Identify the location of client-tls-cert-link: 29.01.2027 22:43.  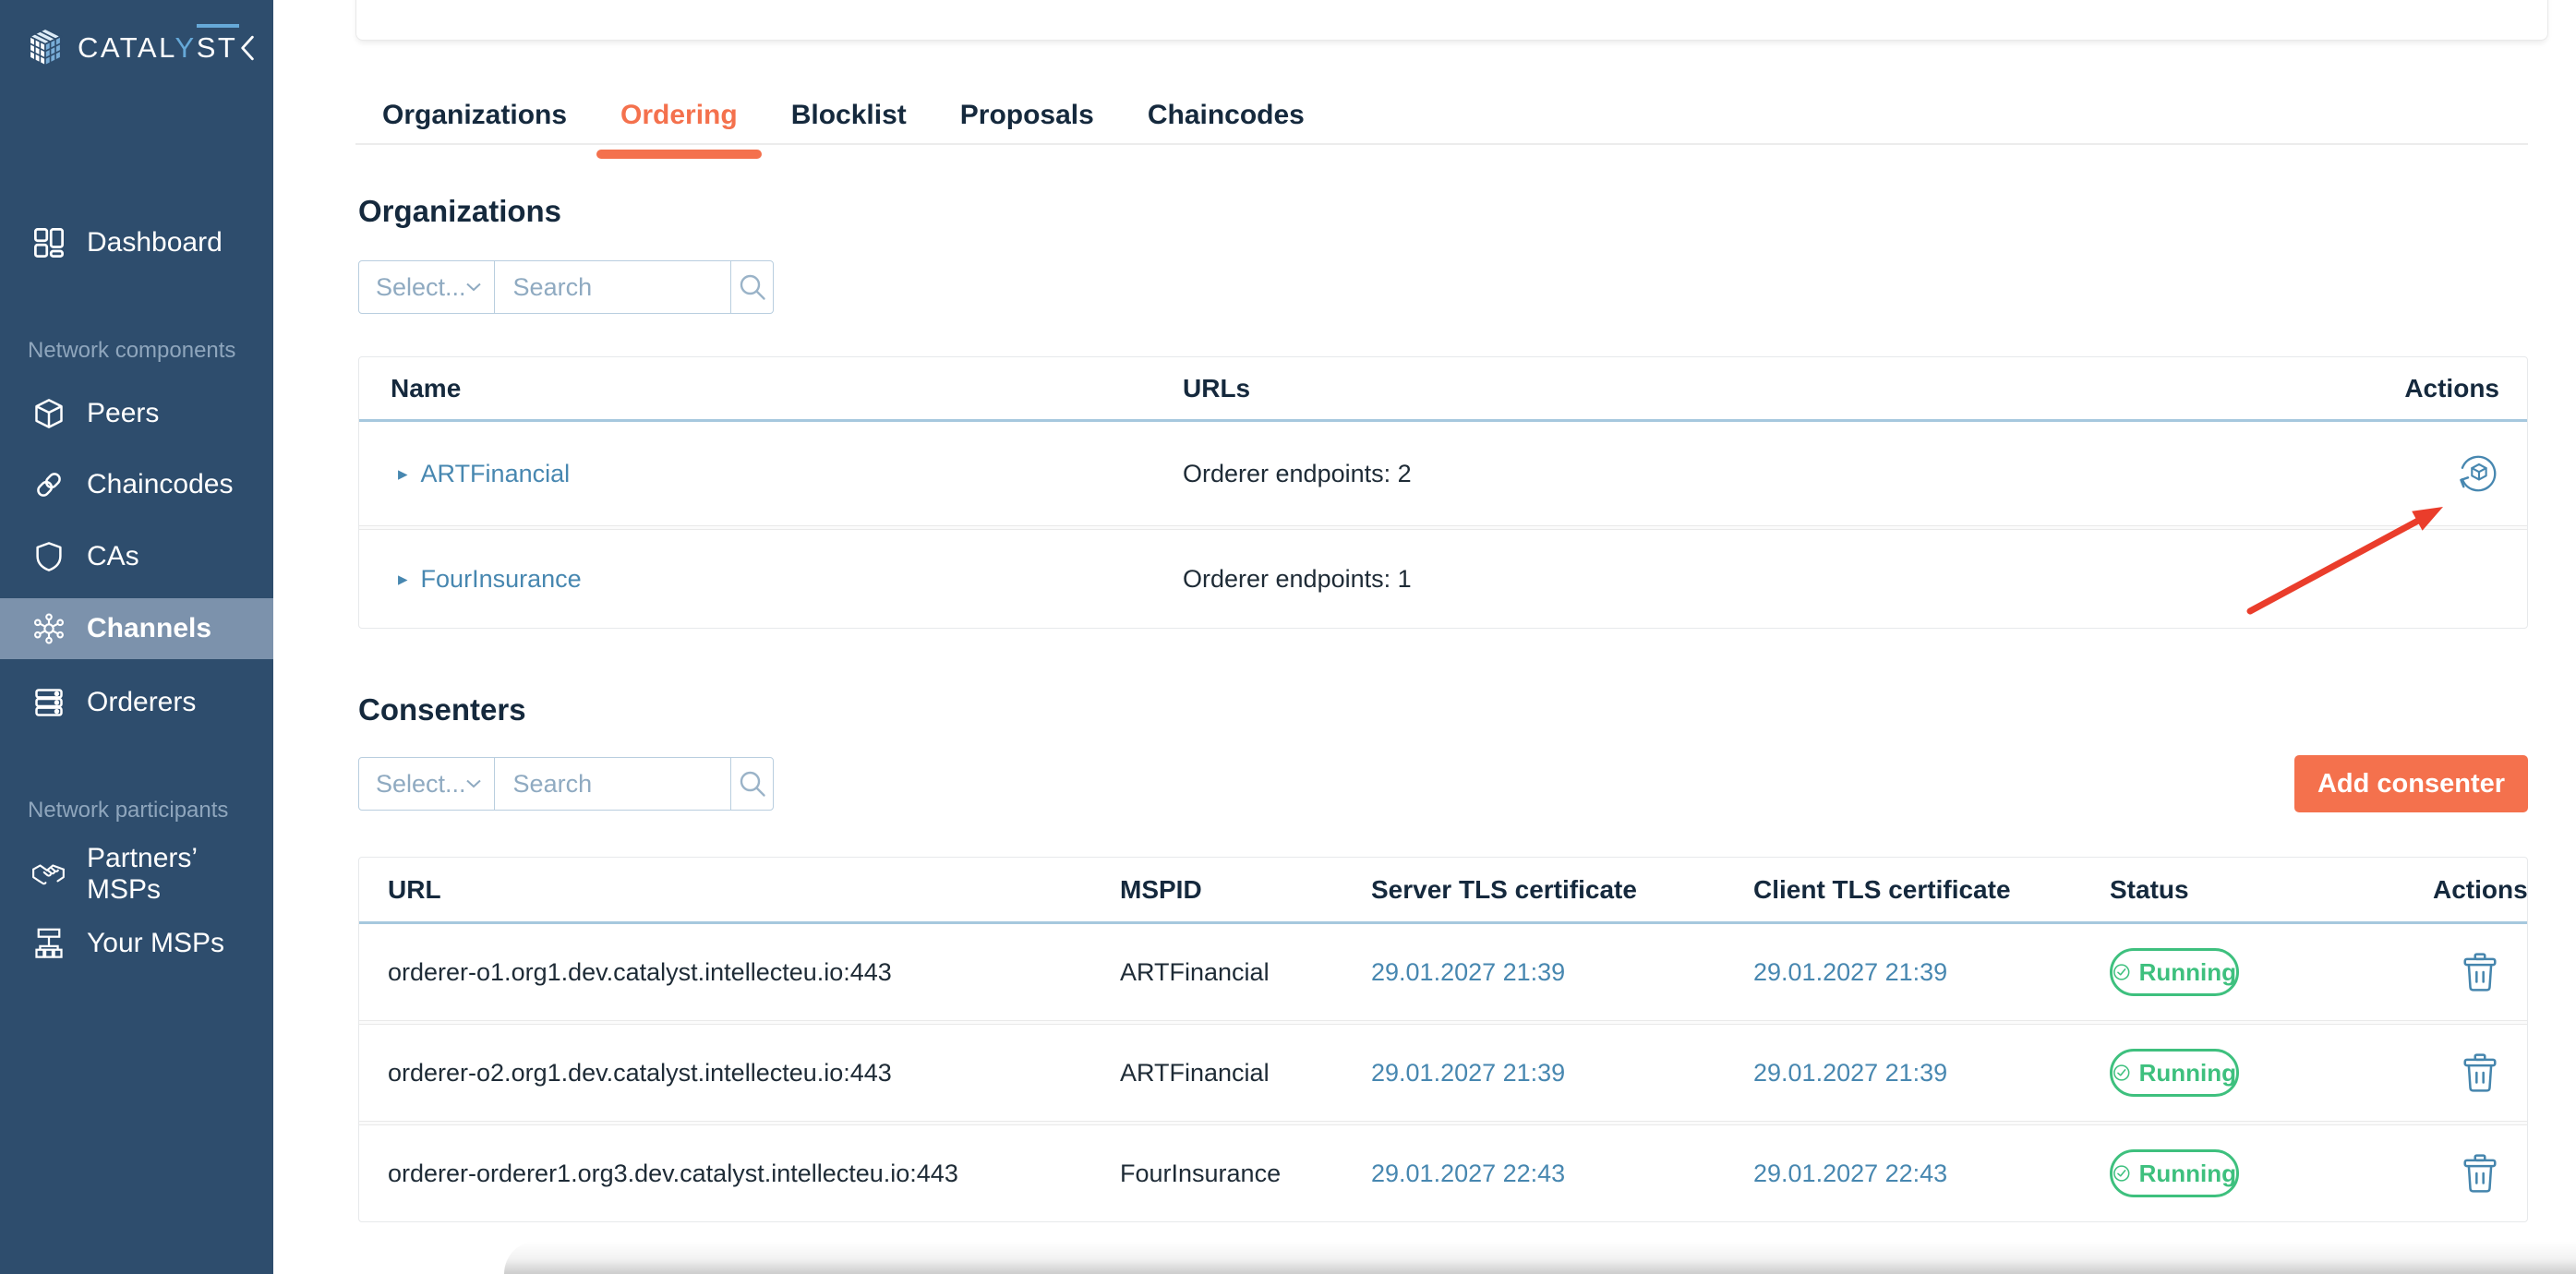
(1850, 1173).